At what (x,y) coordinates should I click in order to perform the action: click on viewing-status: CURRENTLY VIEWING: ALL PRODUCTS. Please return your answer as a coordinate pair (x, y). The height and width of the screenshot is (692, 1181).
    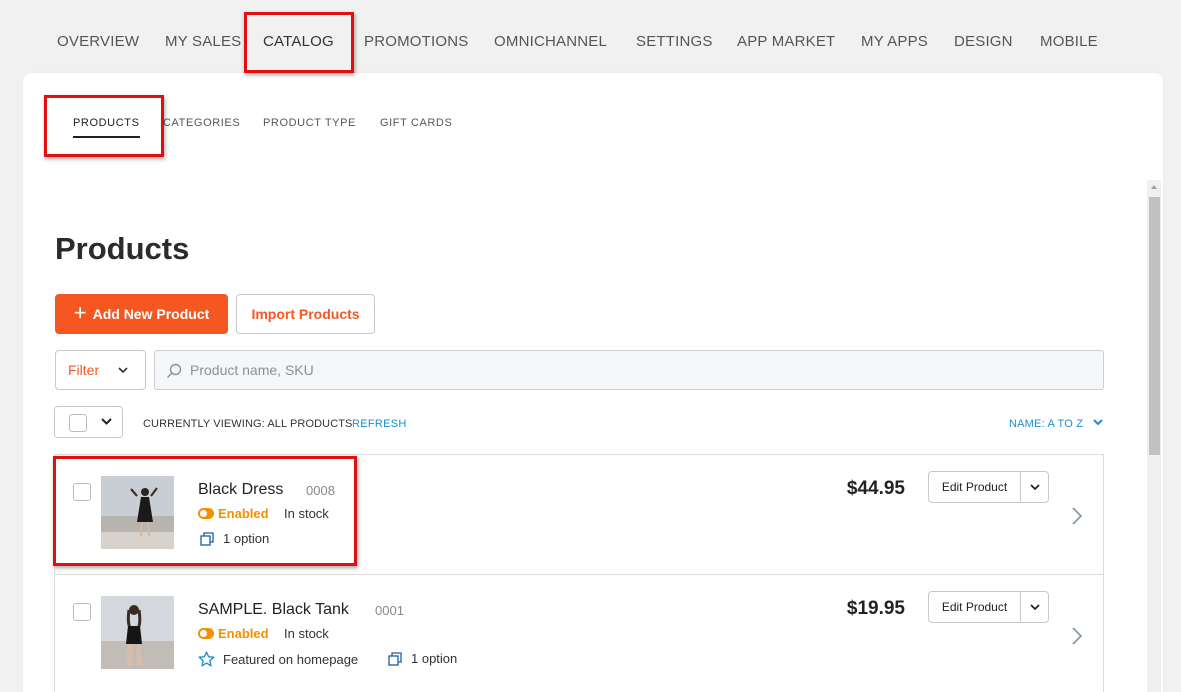
    Looking at the image, I should click on (248, 424).